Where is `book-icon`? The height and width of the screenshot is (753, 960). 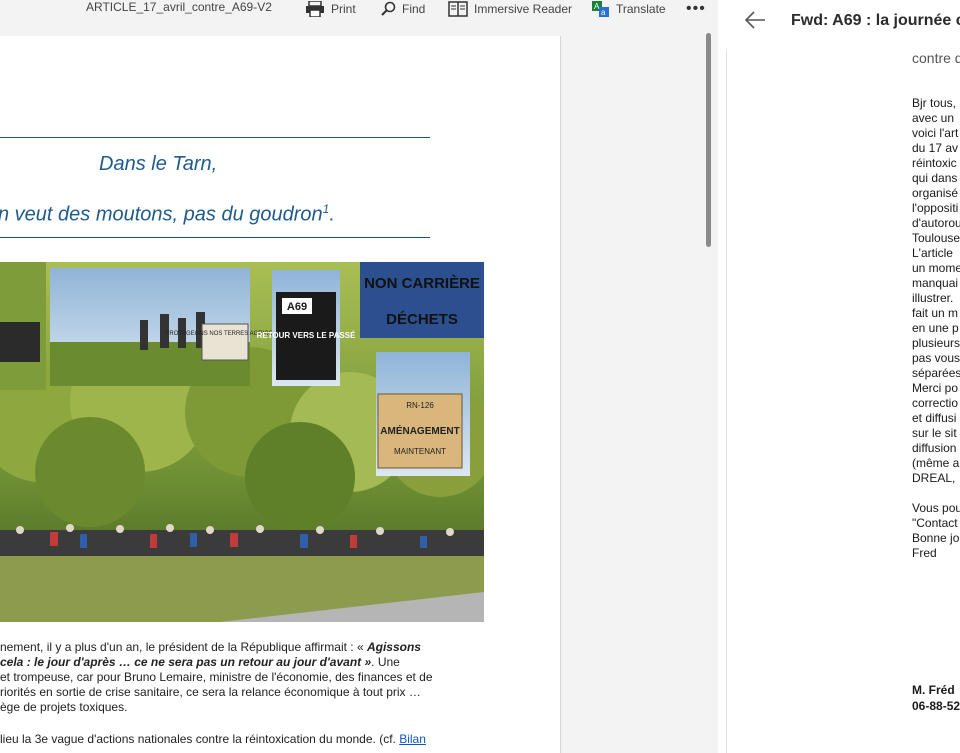
book-icon is located at coordinates (458, 9).